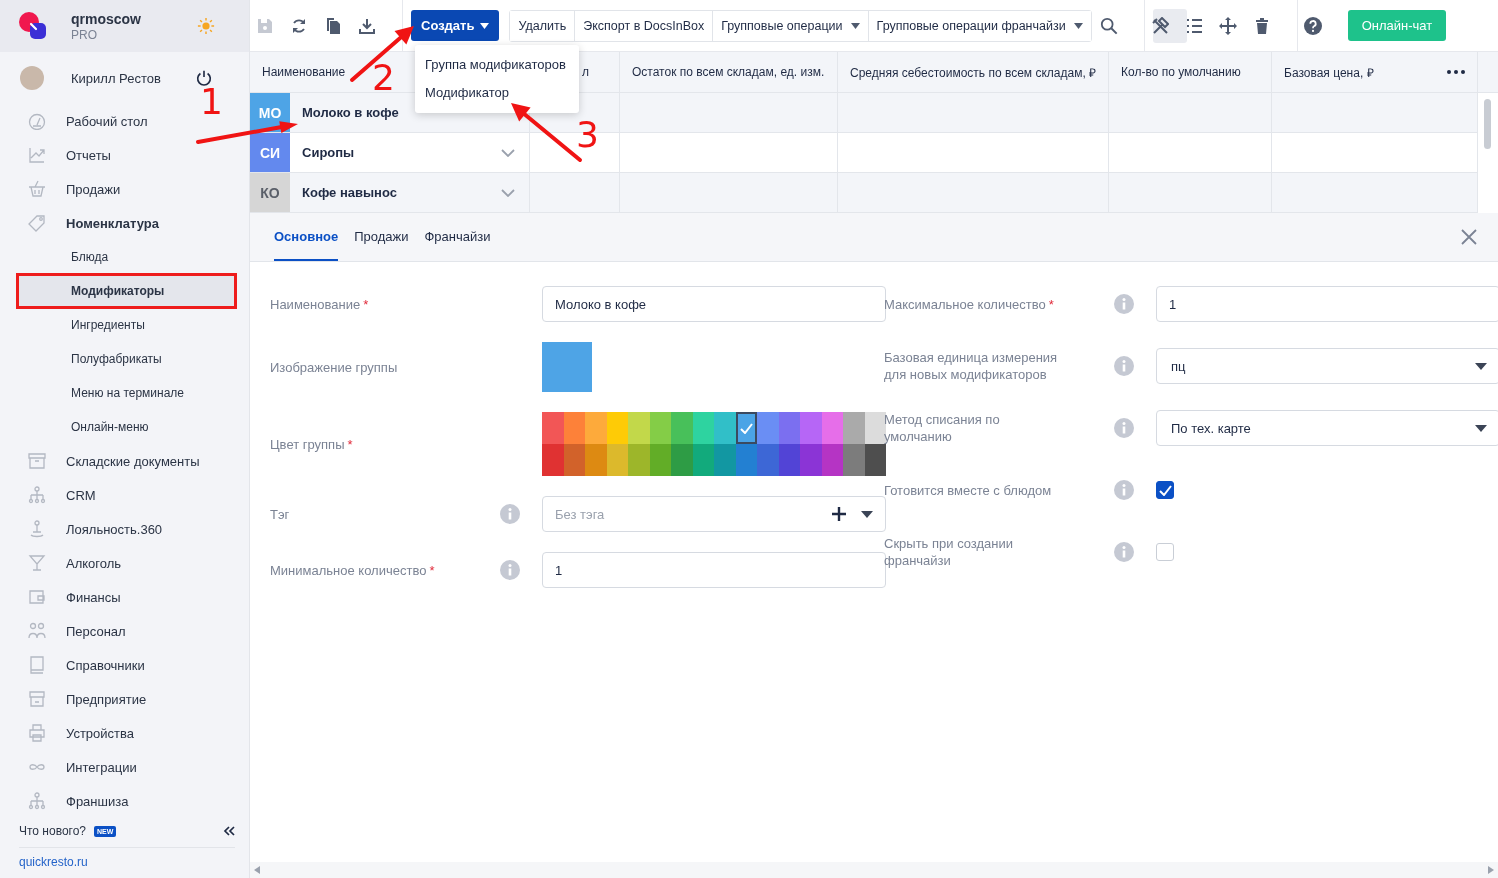 Image resolution: width=1498 pixels, height=878 pixels. I want to click on create-button: Создать, so click(455, 25).